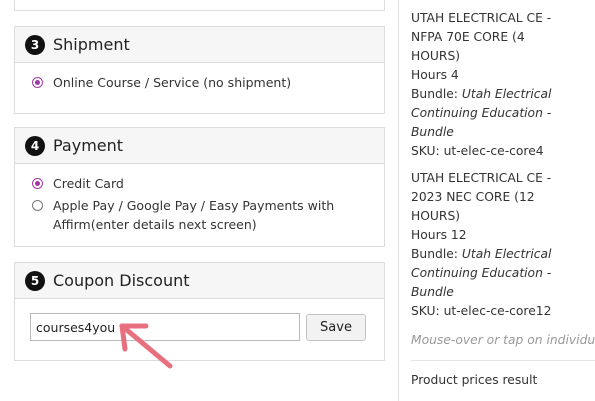  I want to click on shipment-option-online: Online Course / Service (no shipment), so click(199, 82).